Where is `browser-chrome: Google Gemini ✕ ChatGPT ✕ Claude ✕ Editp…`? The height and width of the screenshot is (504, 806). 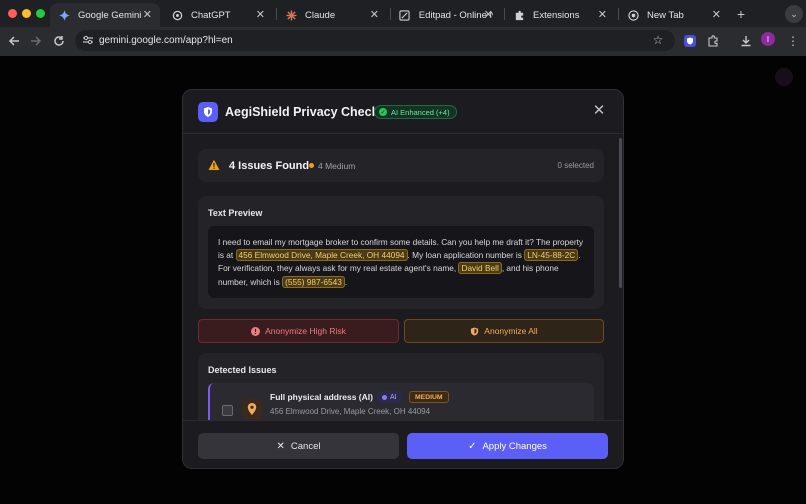 browser-chrome: Google Gemini ✕ ChatGPT ✕ Claude ✕ Editp… is located at coordinates (403, 28).